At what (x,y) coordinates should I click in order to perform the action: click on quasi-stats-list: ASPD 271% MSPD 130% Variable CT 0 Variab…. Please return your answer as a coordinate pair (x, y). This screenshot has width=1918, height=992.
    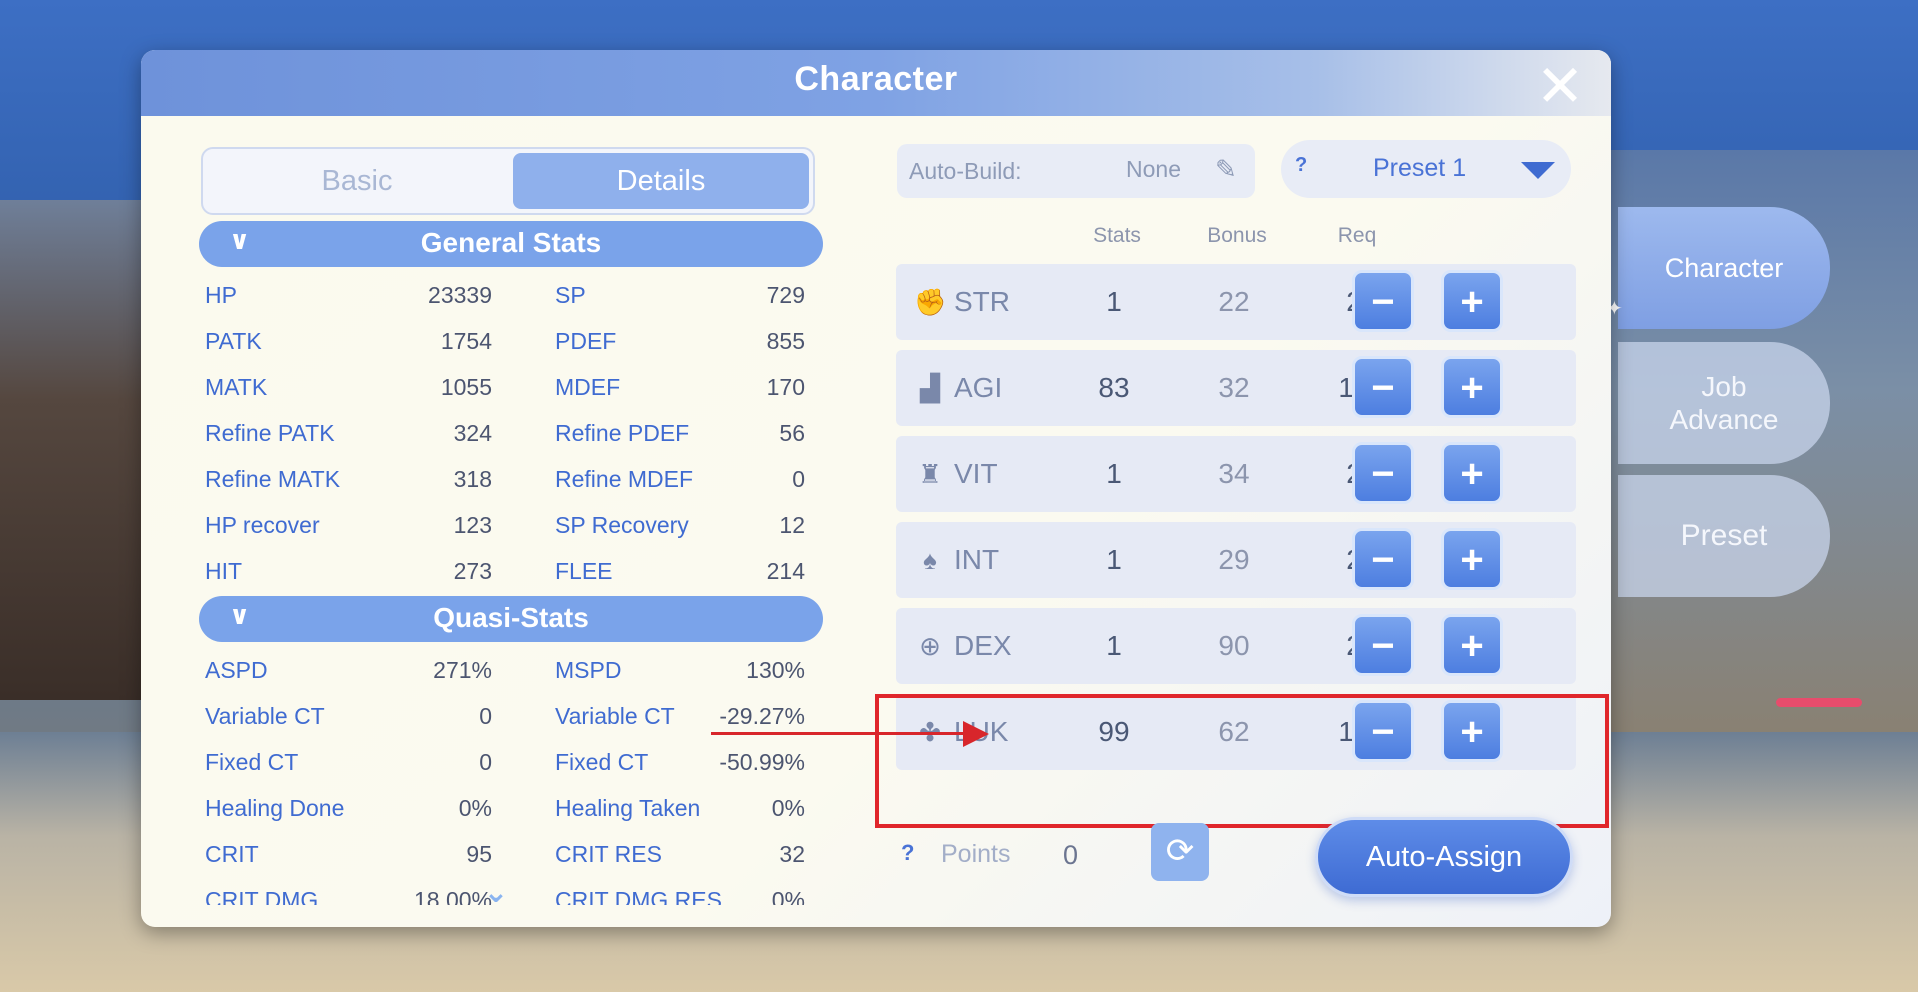
    Looking at the image, I should click on (515, 775).